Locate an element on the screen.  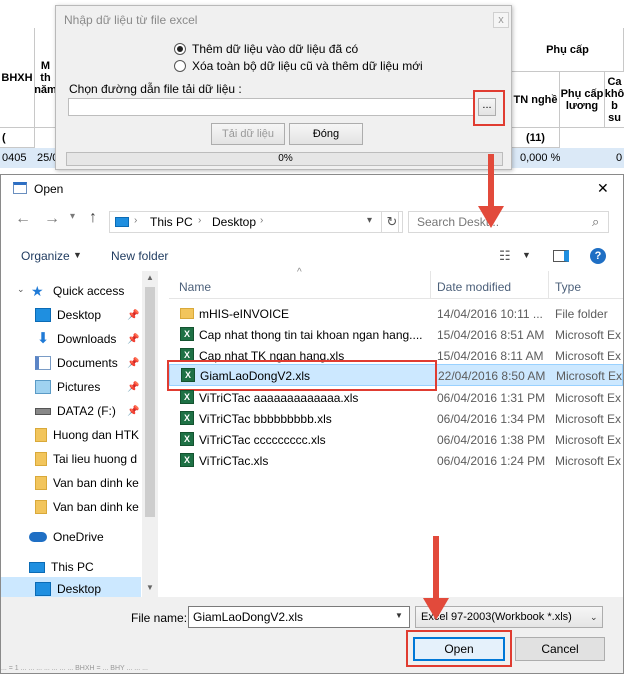
address-bar: › This PC › Desktop › ▾ is located at coordinates (254, 222).